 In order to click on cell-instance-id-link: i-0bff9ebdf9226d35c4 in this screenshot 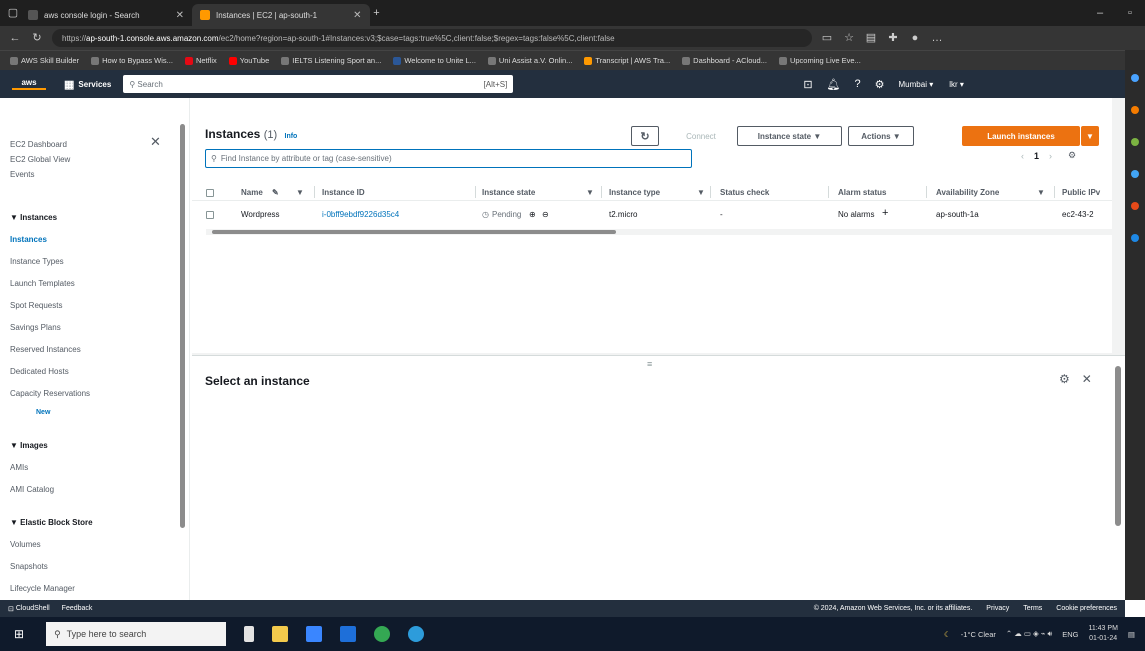, I will do `click(360, 214)`.